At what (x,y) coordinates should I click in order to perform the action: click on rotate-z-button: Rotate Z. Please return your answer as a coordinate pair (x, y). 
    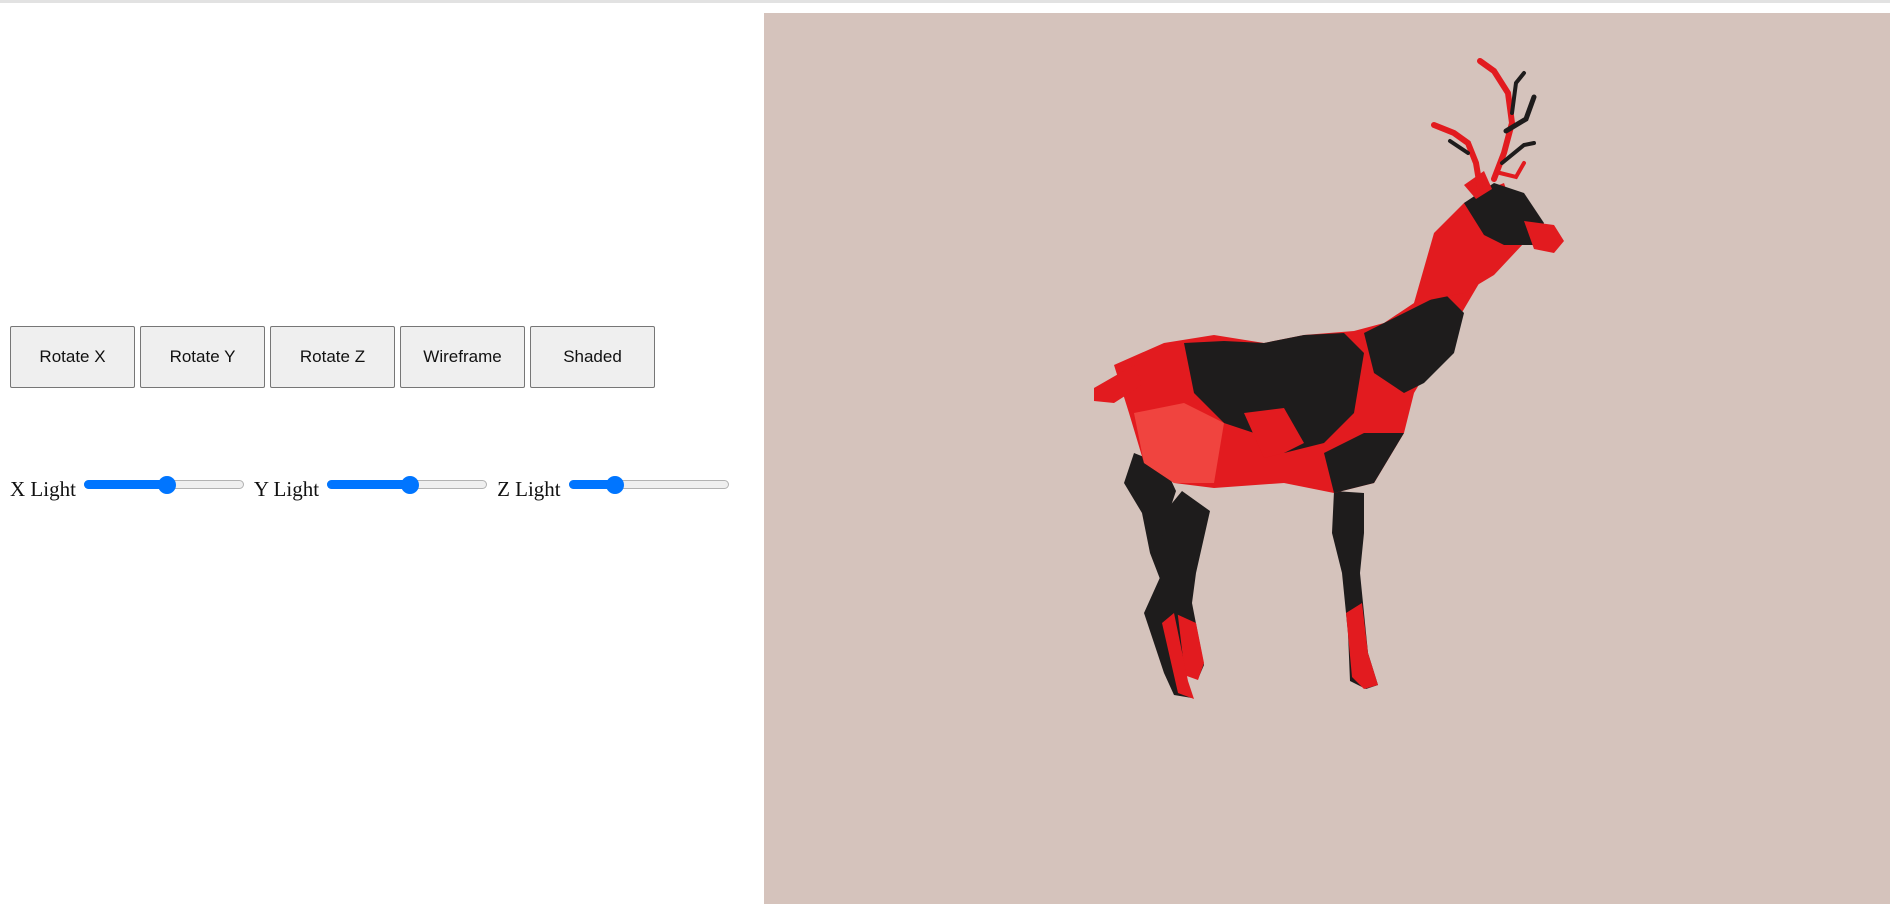
    Looking at the image, I should click on (332, 357).